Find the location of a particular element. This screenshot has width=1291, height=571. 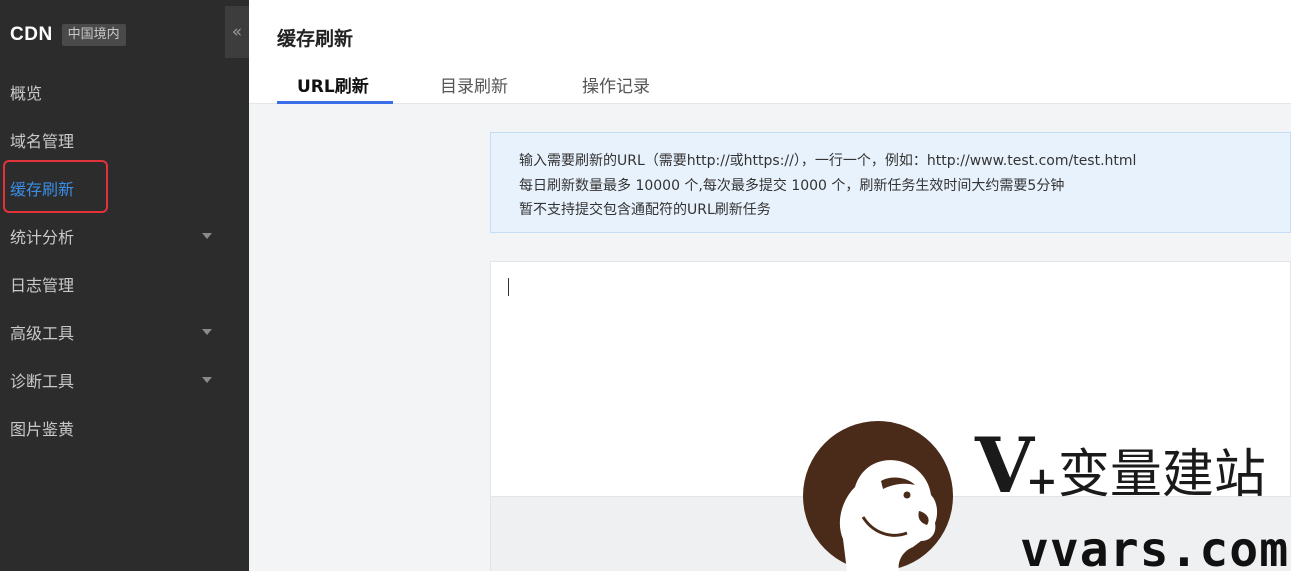

sidebar-item-advanced-tools: 高级工具 is located at coordinates (124, 332).